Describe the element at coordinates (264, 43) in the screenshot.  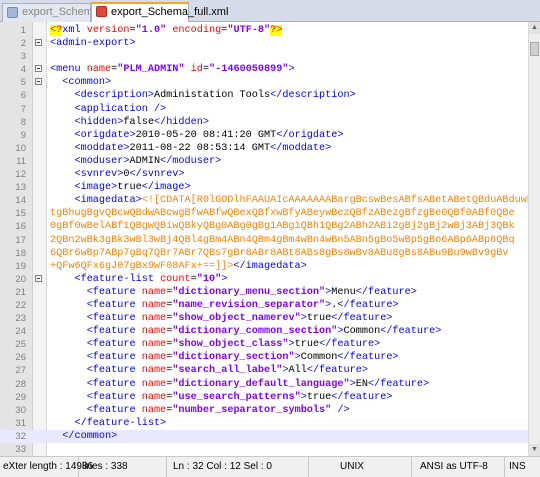
I see `code-line: 2 <admin-export>` at that location.